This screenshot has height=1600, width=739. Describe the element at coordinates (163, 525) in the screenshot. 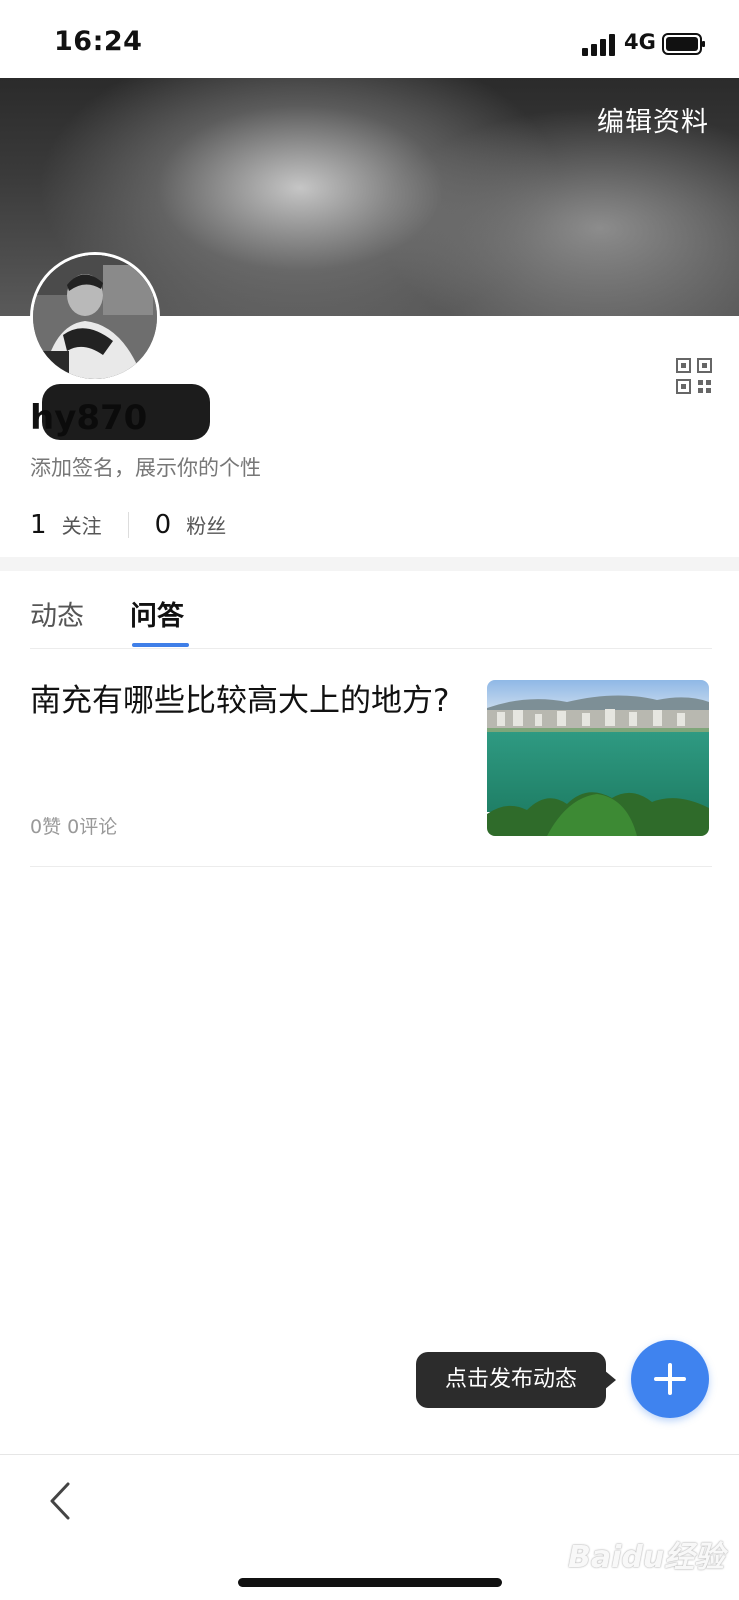

I see `followers-count: 0` at that location.